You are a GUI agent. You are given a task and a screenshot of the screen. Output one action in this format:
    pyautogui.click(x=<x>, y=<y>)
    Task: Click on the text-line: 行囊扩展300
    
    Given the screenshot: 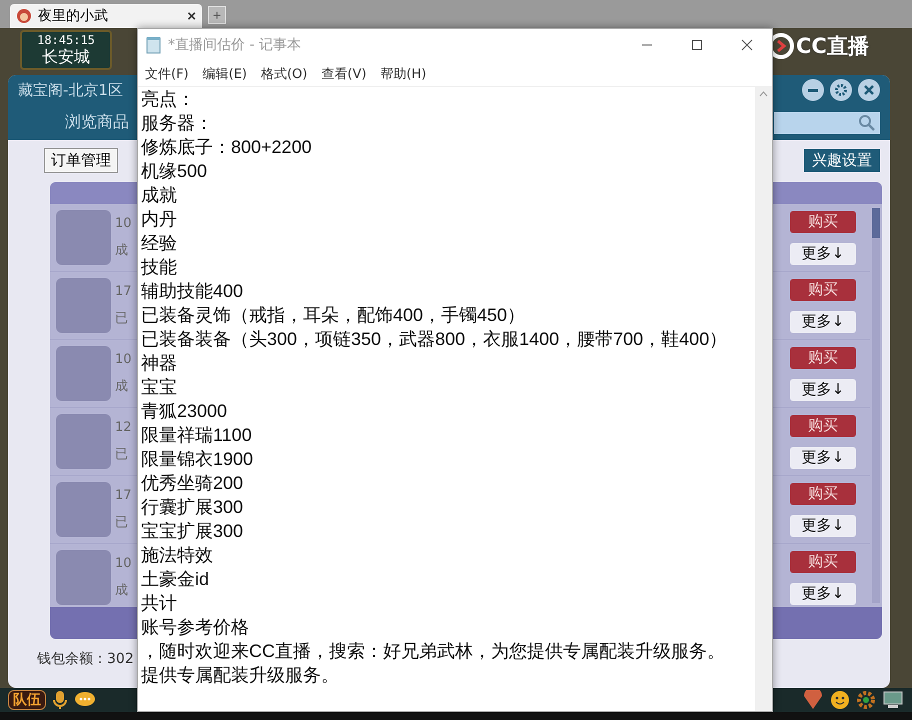 What is the action you would take?
    pyautogui.click(x=192, y=507)
    